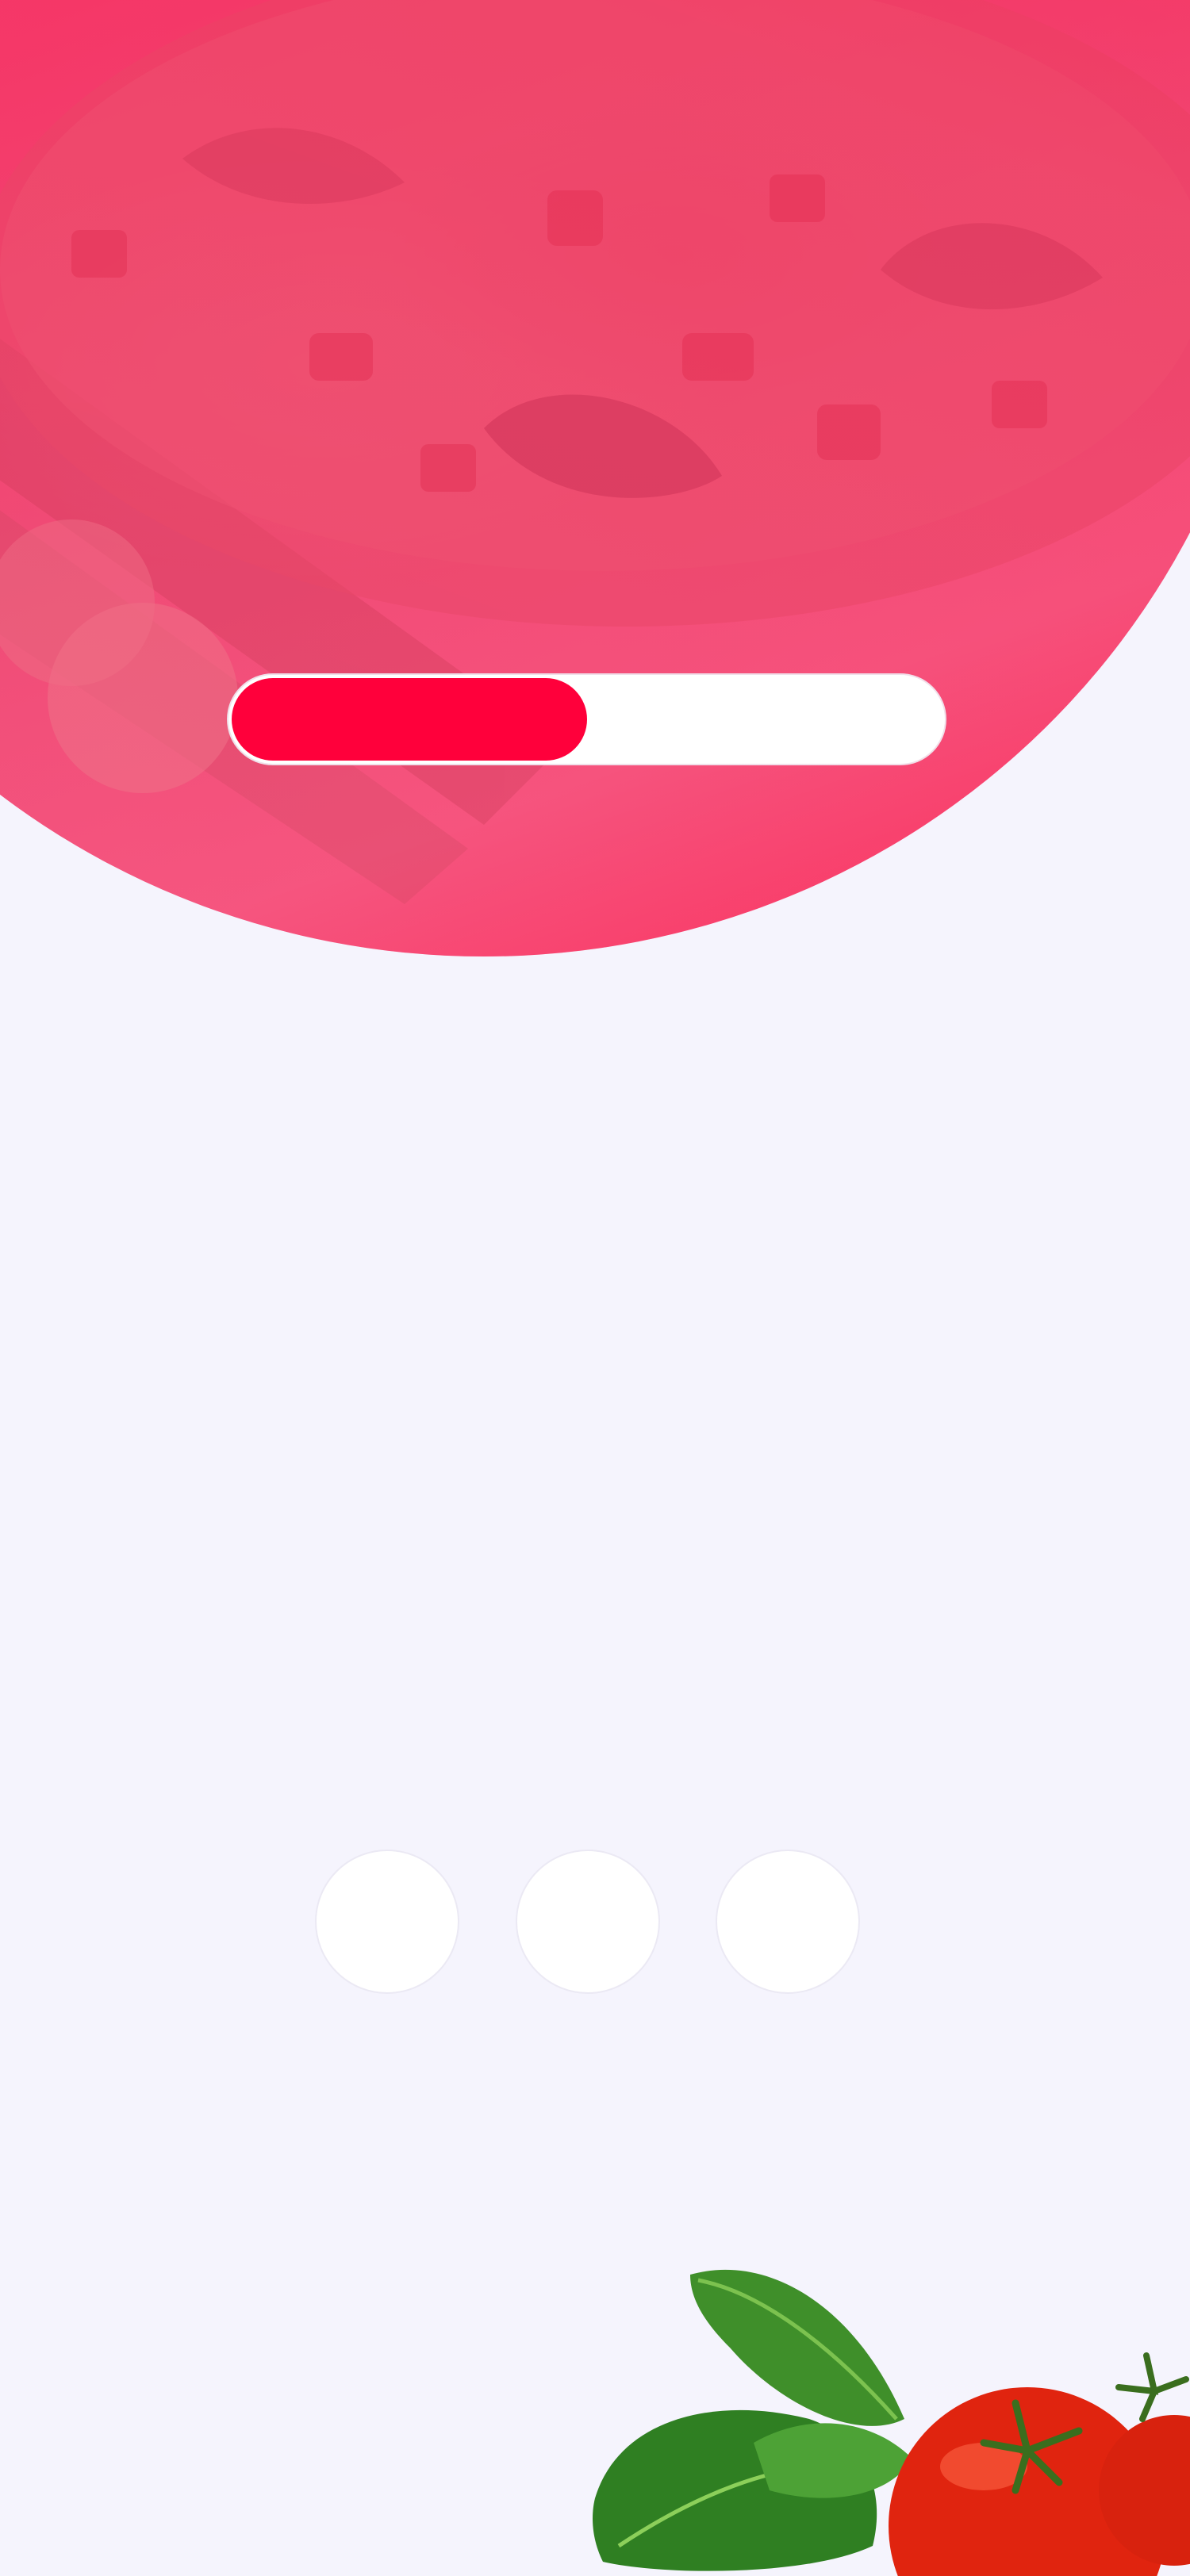 The height and width of the screenshot is (2576, 1190). I want to click on pager-dots, so click(588, 1922).